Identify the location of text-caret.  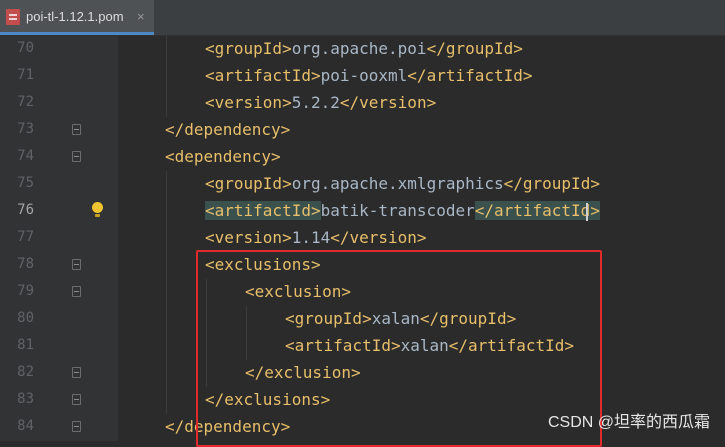
(587, 212).